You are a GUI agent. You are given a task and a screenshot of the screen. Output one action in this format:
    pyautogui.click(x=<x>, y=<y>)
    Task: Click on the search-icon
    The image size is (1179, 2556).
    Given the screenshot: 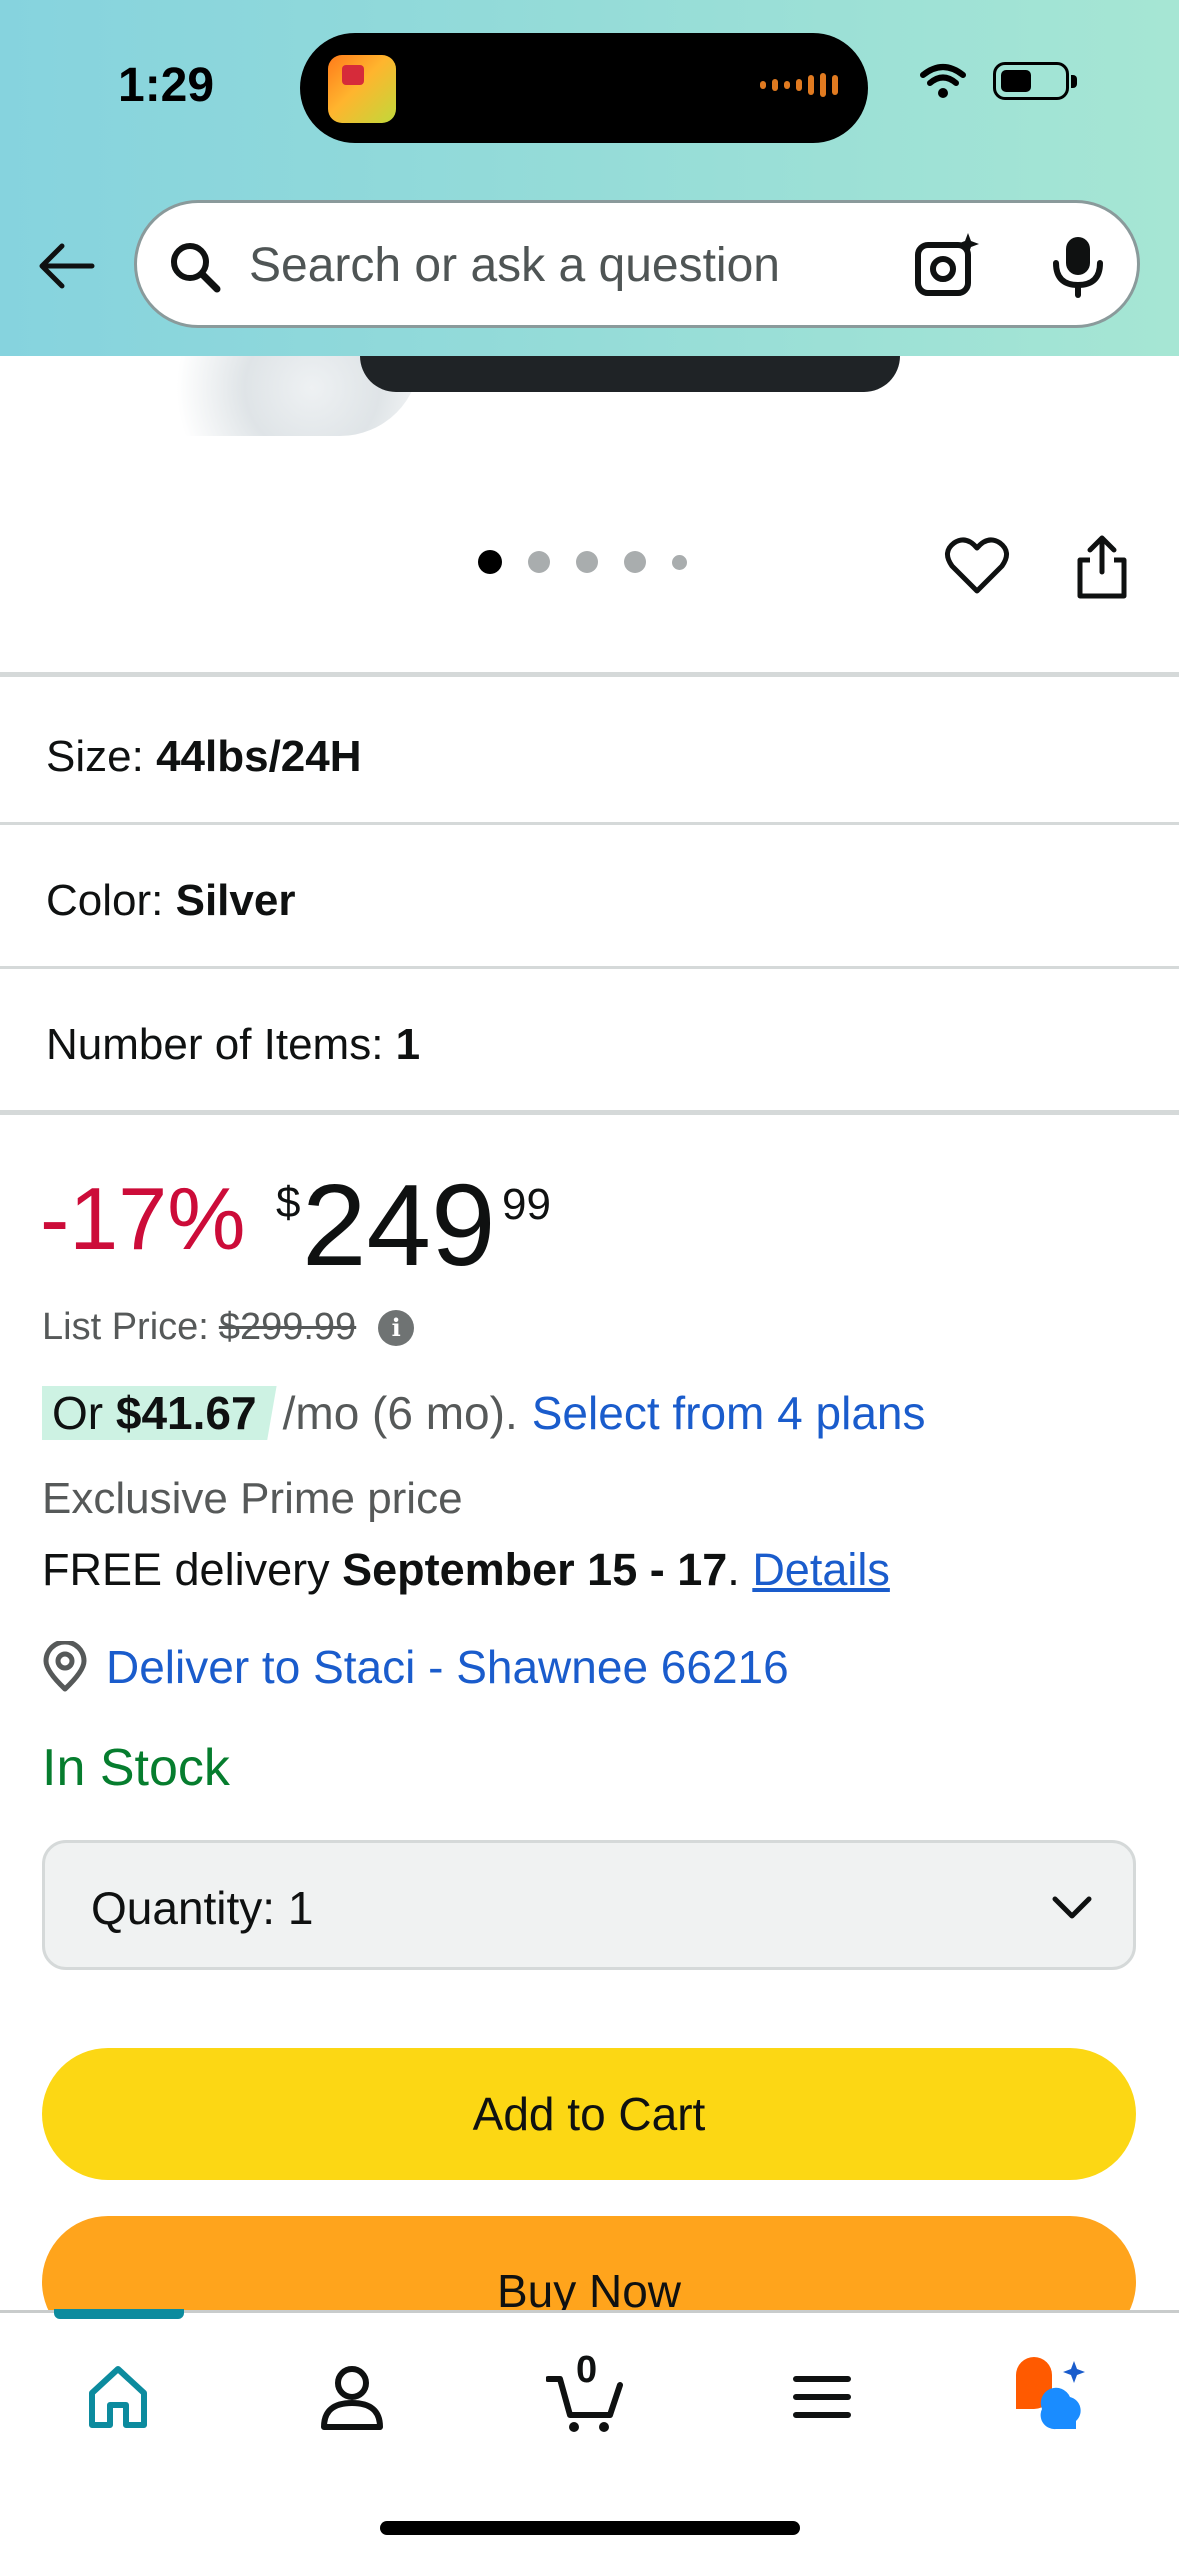 What is the action you would take?
    pyautogui.click(x=196, y=268)
    